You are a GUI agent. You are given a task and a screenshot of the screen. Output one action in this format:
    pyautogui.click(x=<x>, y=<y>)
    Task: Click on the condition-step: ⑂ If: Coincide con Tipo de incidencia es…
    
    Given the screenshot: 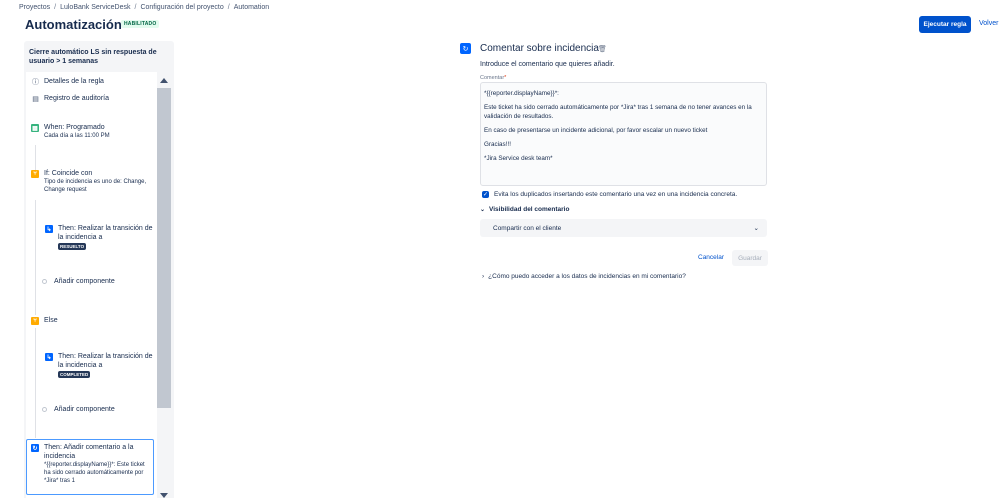 What is the action you would take?
    pyautogui.click(x=91, y=181)
    